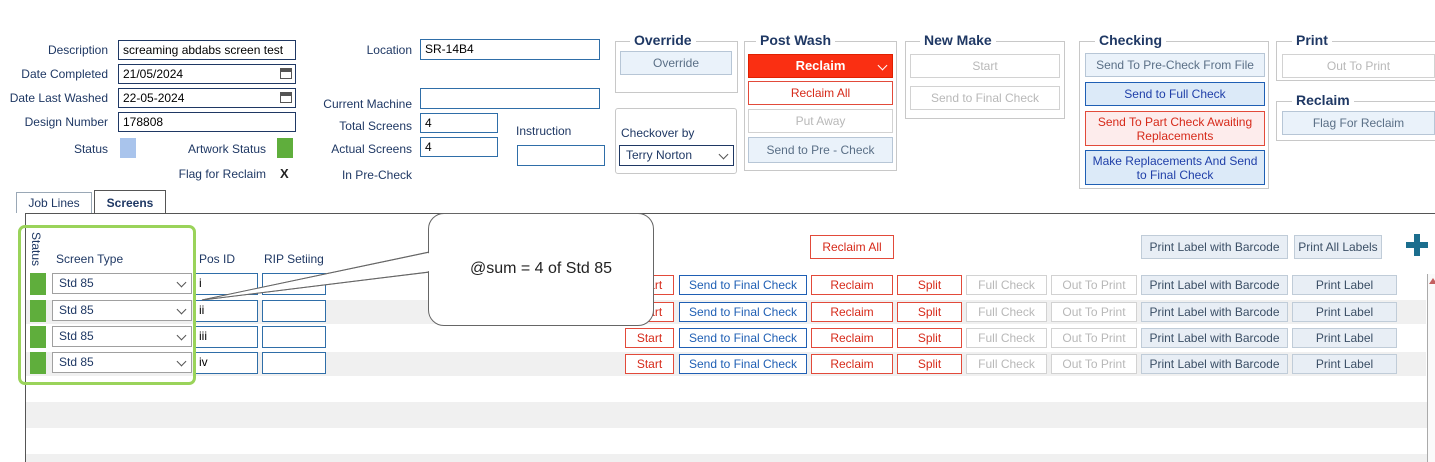  Describe the element at coordinates (985, 66) in the screenshot. I see `new-make-start-button: Start` at that location.